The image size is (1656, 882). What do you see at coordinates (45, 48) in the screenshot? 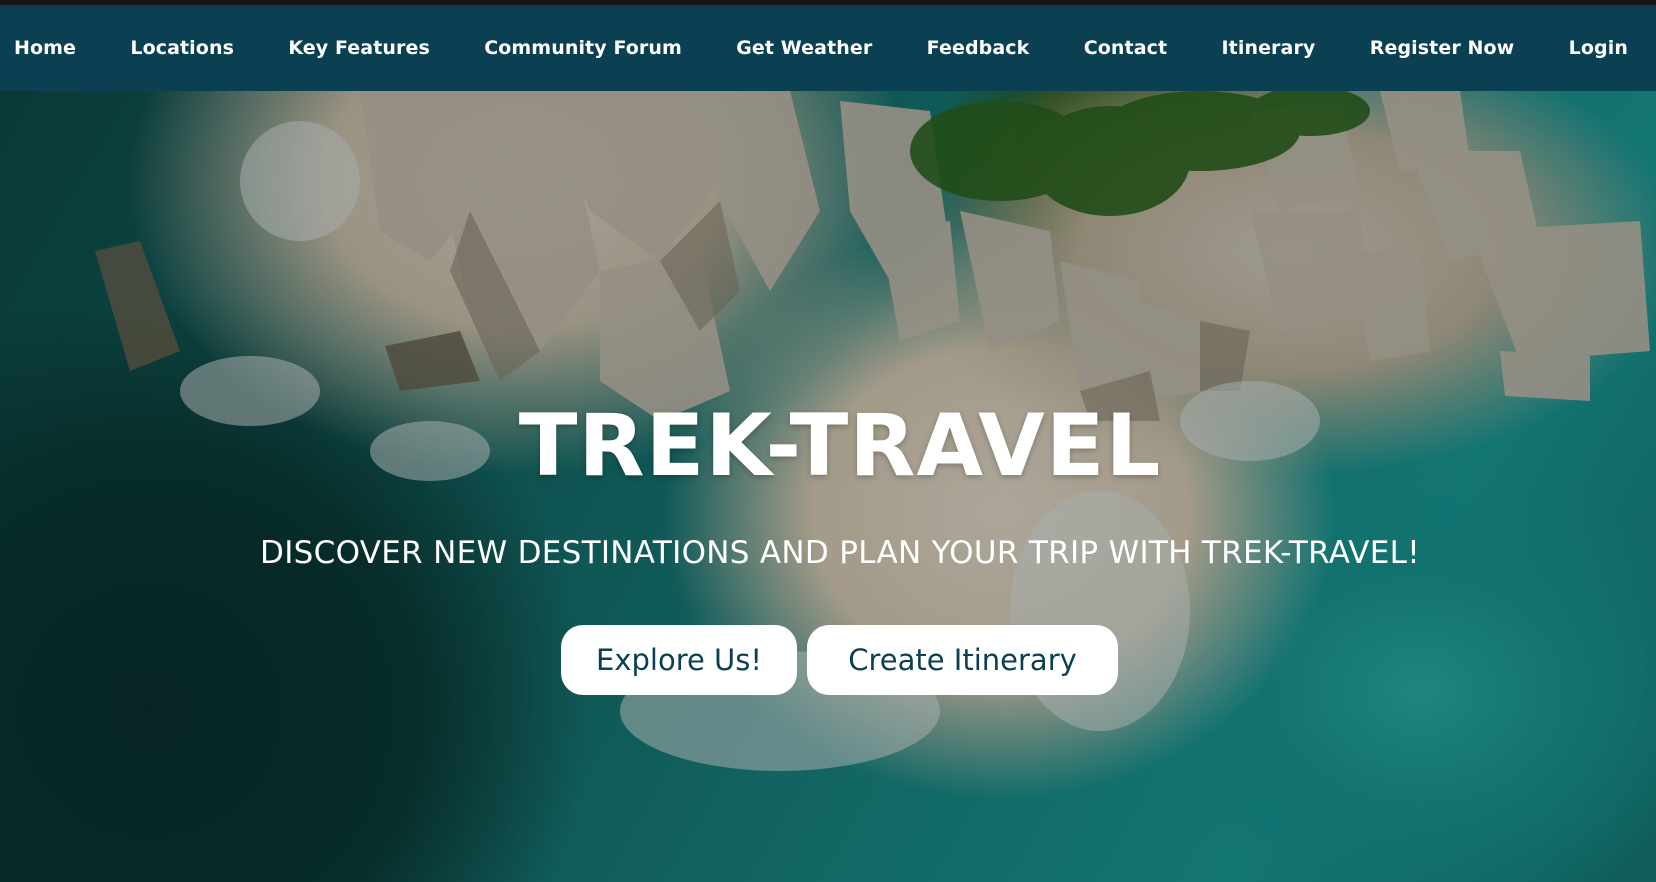
I see `nav-home: Home` at bounding box center [45, 48].